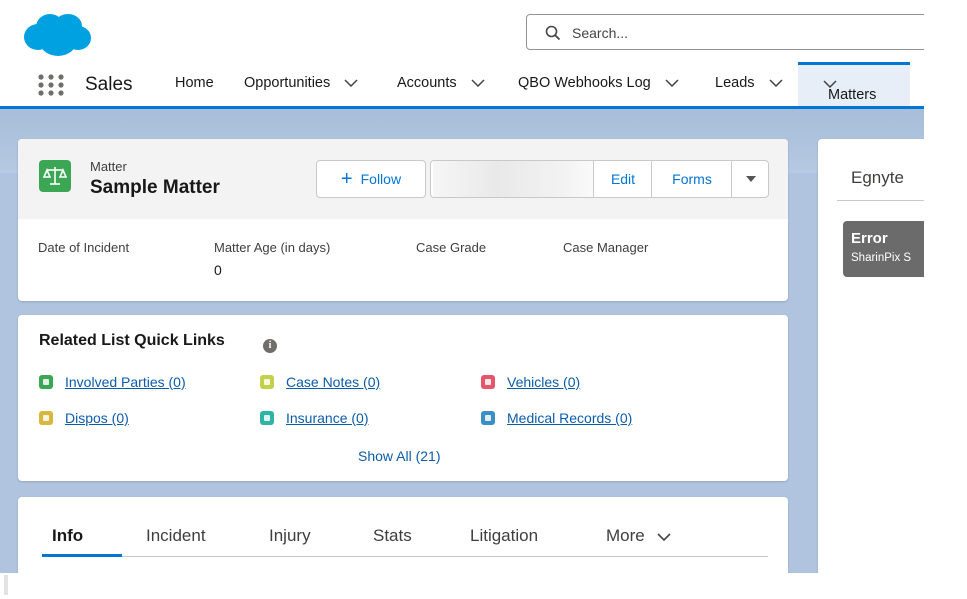  Describe the element at coordinates (881, 258) in the screenshot. I see `error-message: SharinPix S` at that location.